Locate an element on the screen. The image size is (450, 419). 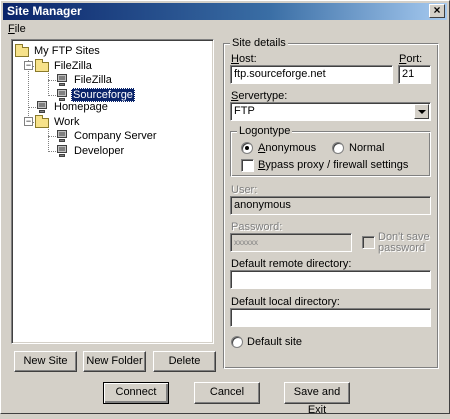
connect-label: Connect is located at coordinates (136, 392).